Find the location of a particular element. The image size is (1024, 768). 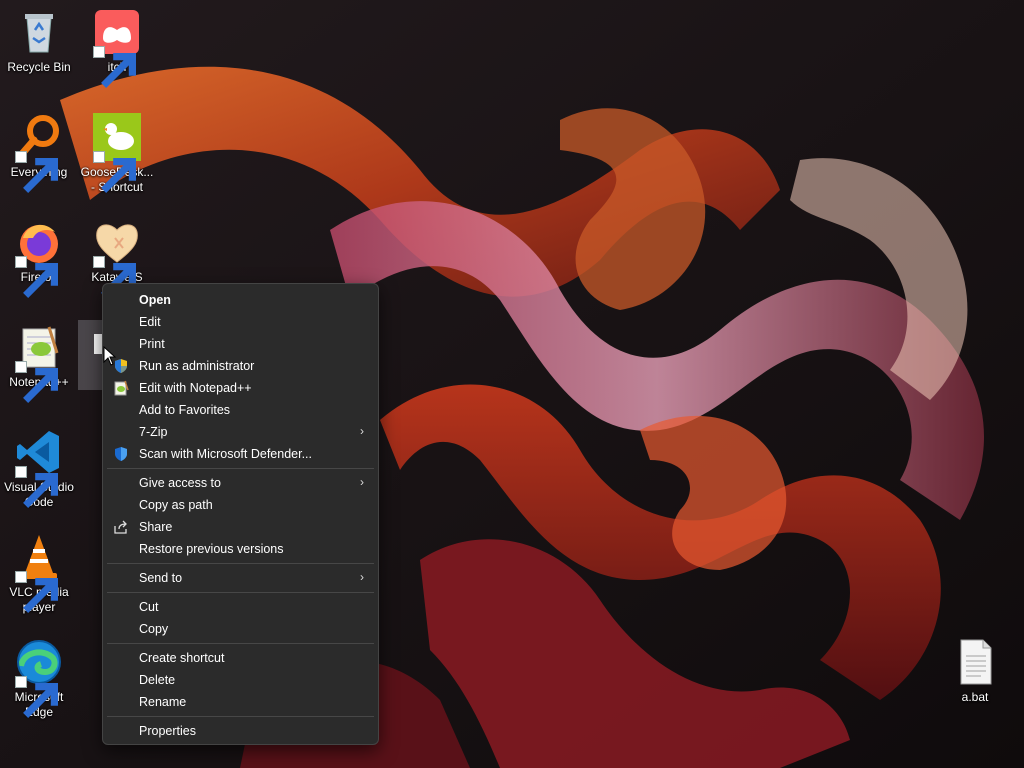

menu-item-label: Copy is located at coordinates (154, 629).